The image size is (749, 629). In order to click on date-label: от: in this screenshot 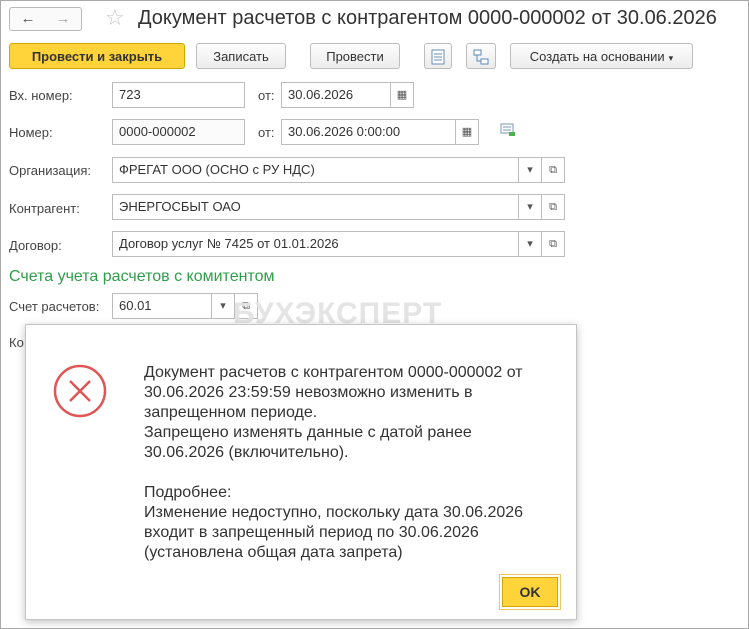, I will do `click(266, 132)`.